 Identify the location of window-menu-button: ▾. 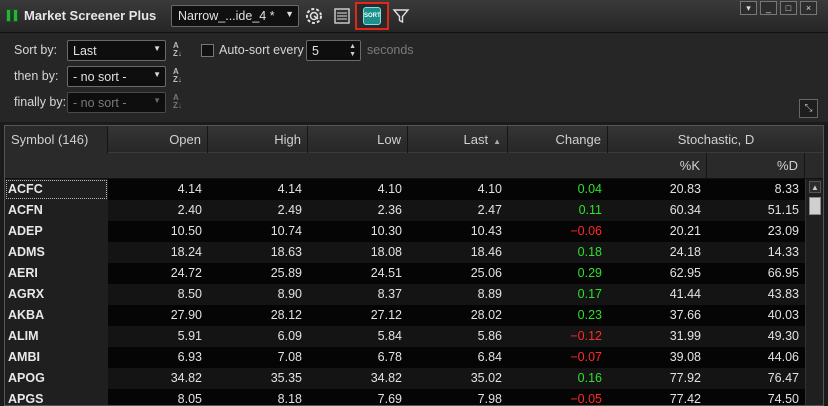
(748, 8).